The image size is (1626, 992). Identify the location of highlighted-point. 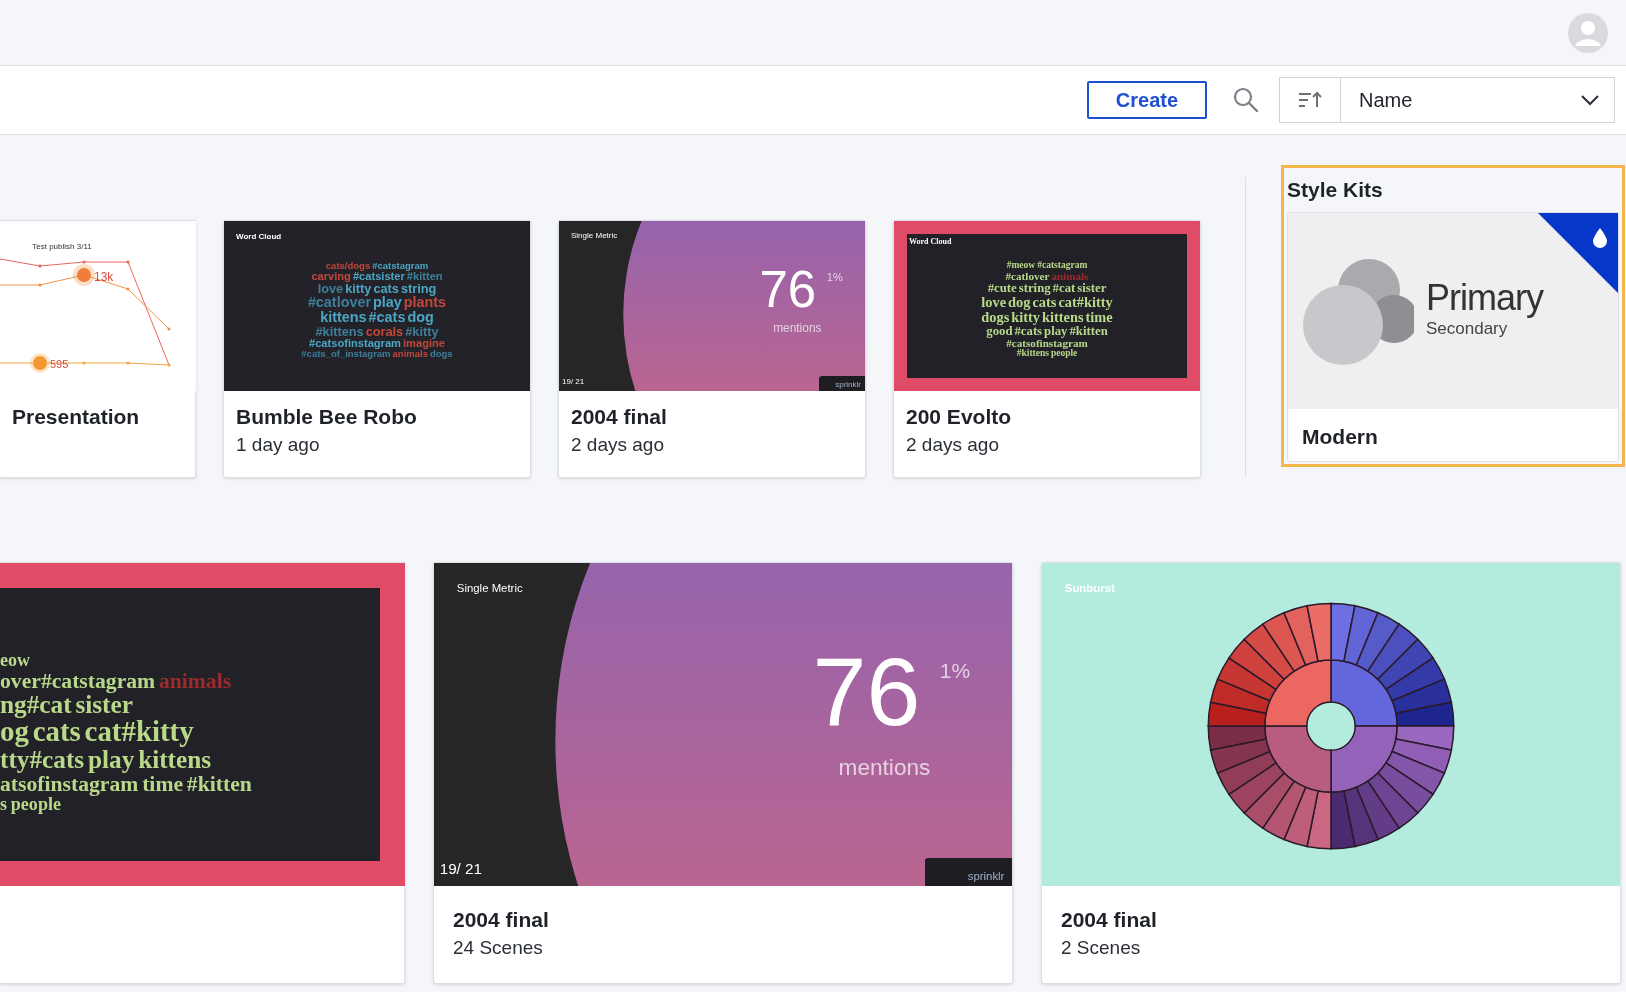
(84, 275).